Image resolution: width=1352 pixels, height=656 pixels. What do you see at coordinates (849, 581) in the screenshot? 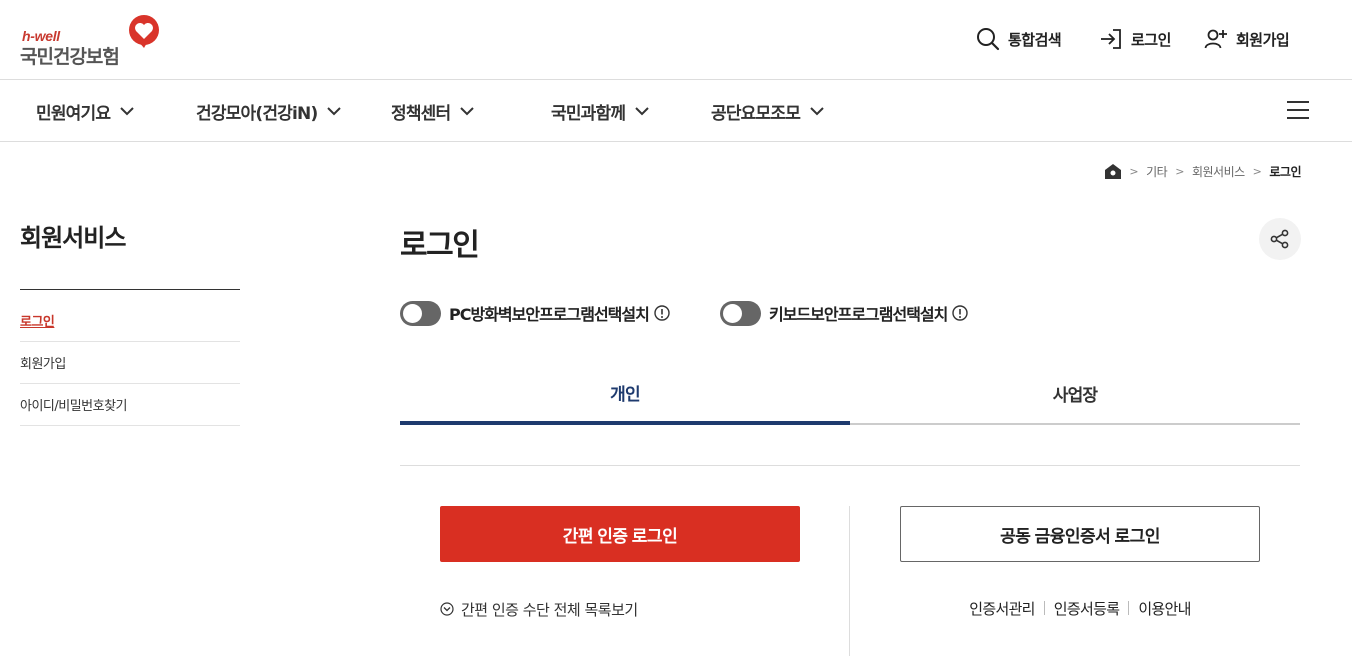
I see `column-divider` at bounding box center [849, 581].